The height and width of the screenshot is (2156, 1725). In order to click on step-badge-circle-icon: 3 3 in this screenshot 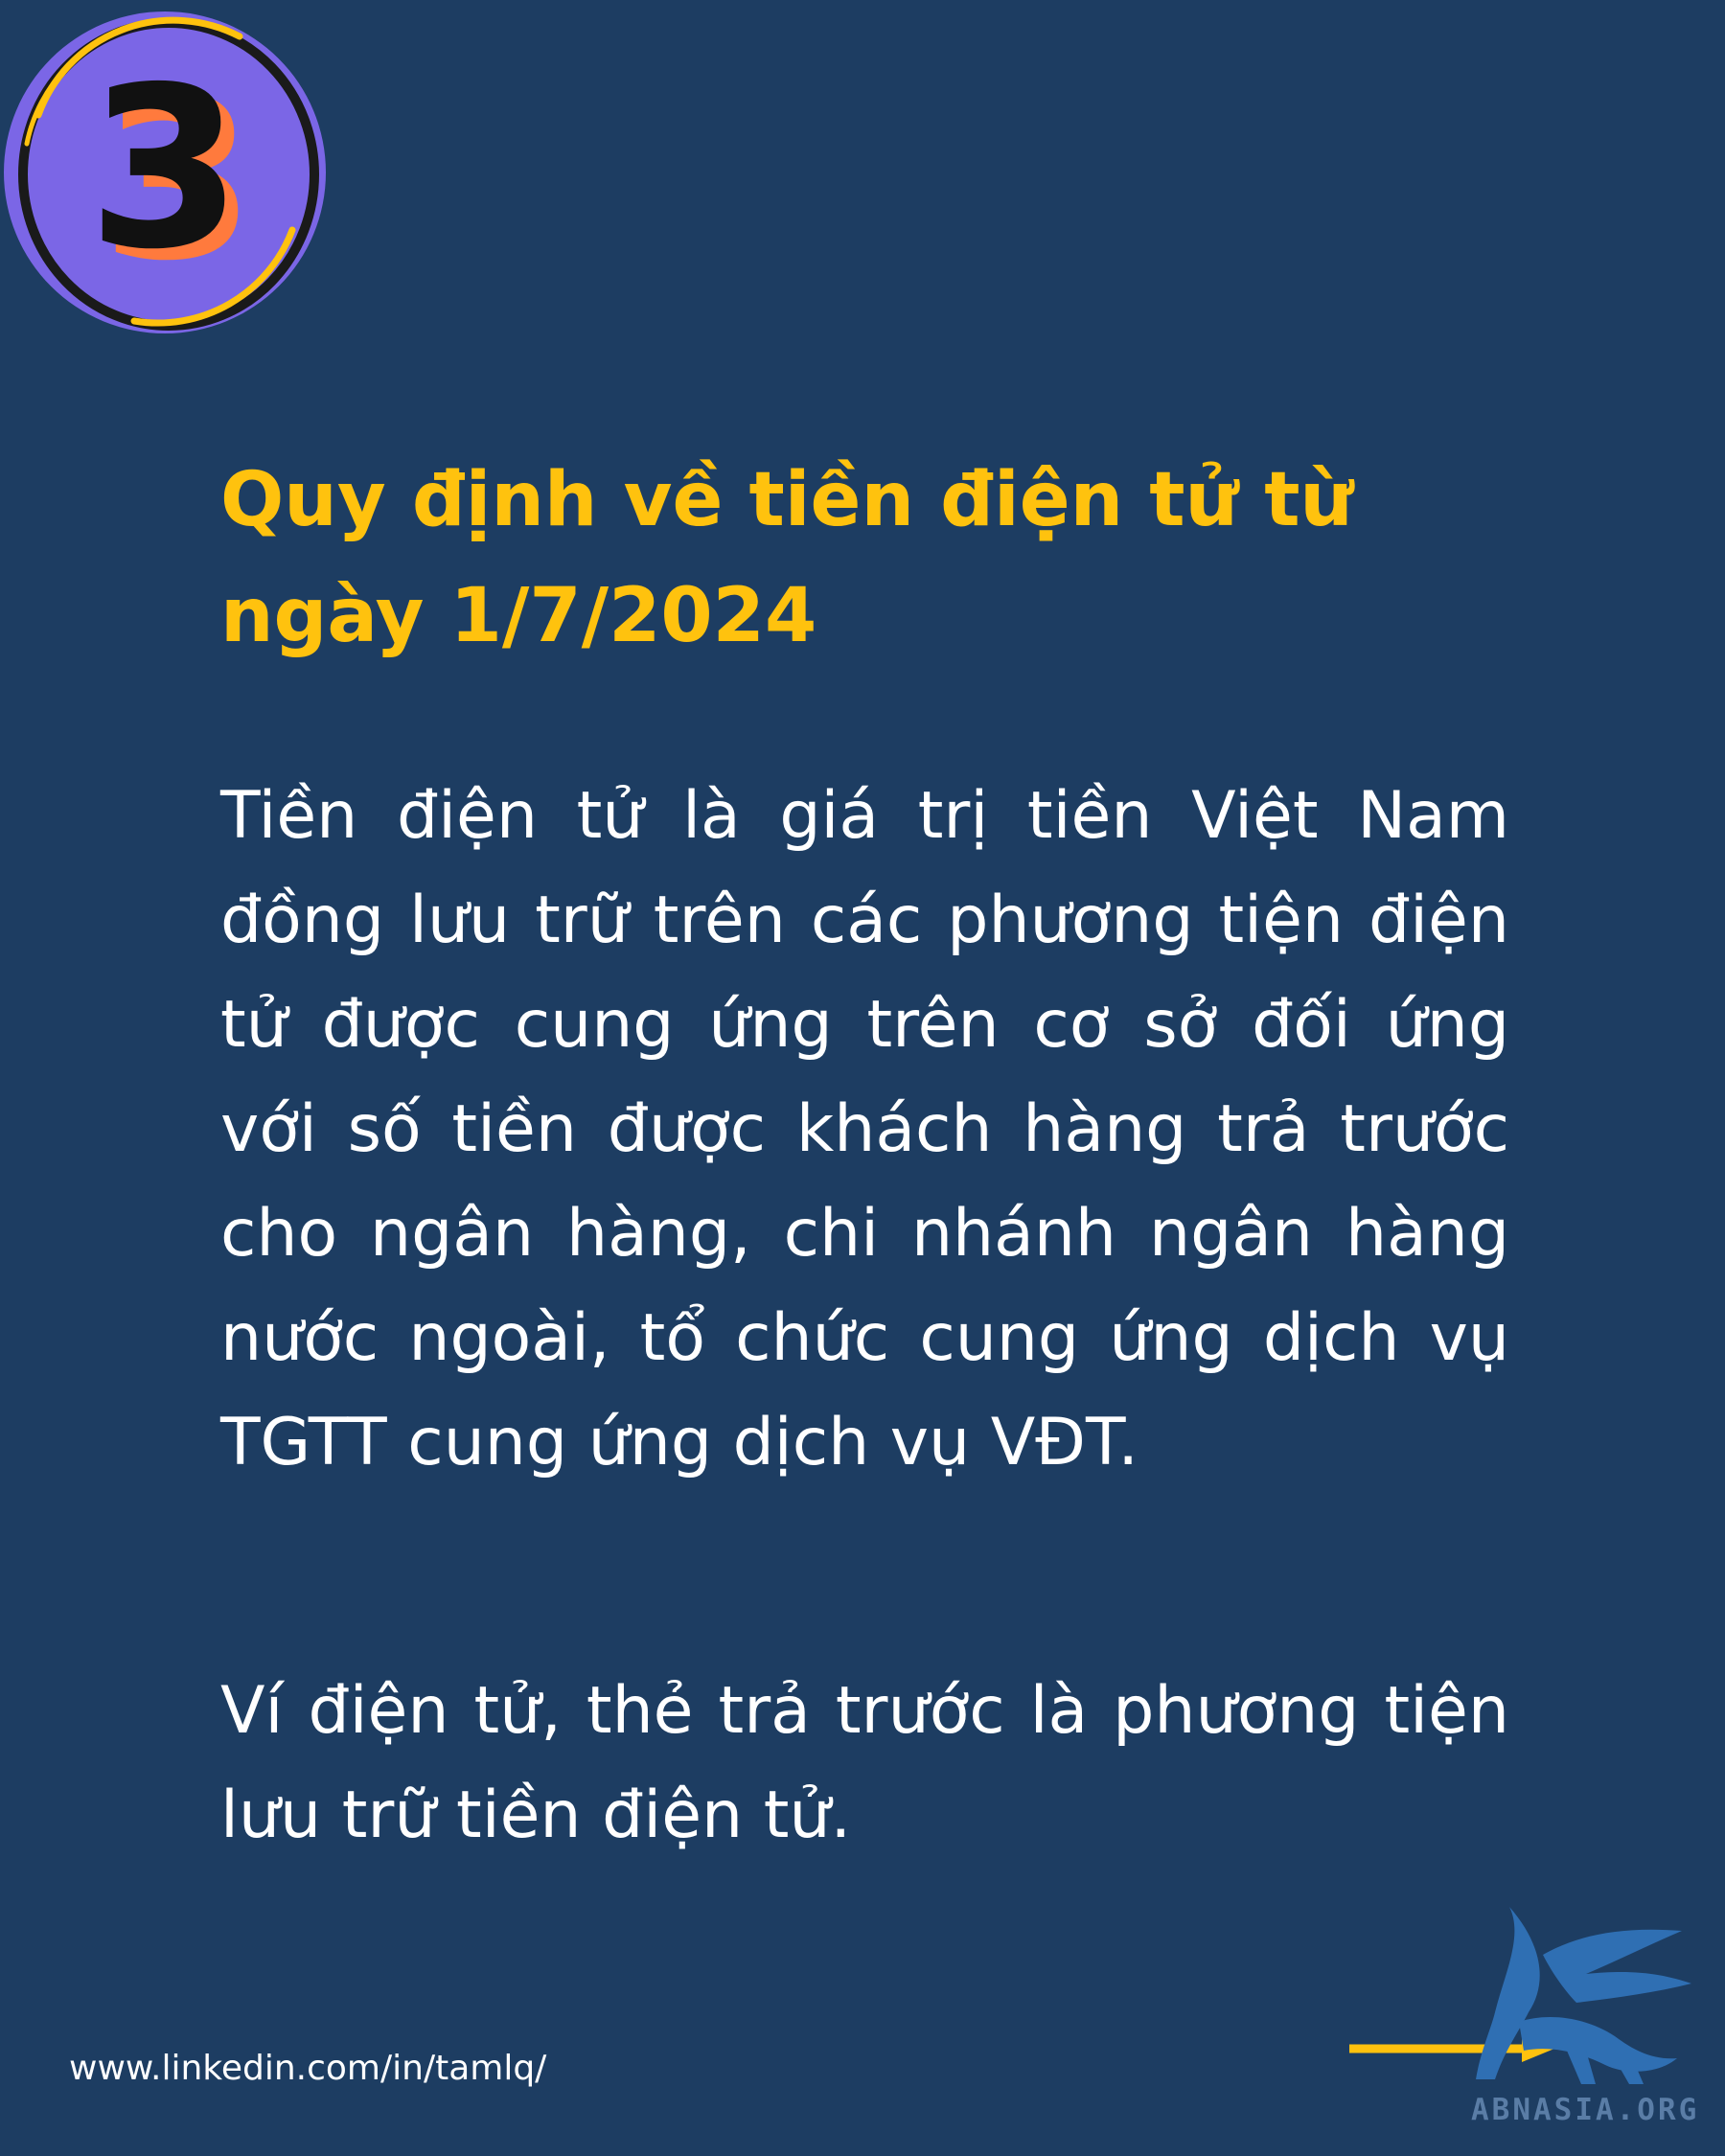, I will do `click(165, 172)`.